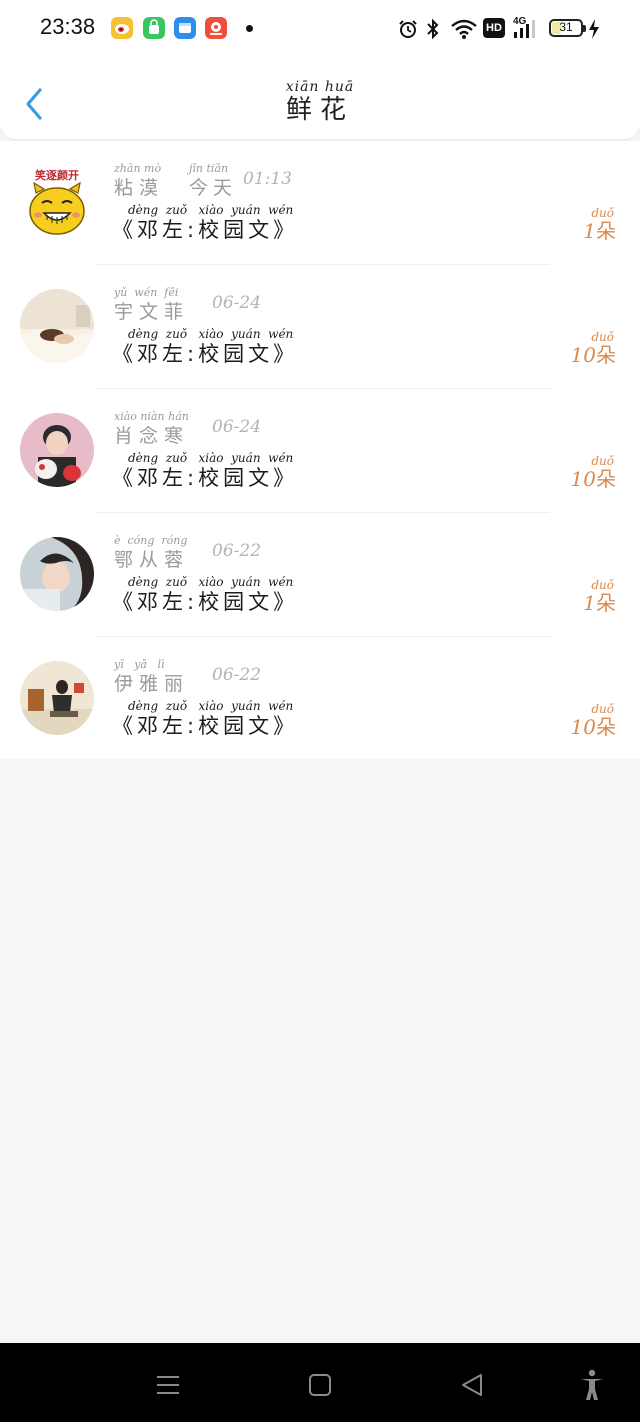  I want to click on sender-name: yǔ wén fēi 宇文菲, so click(151, 306).